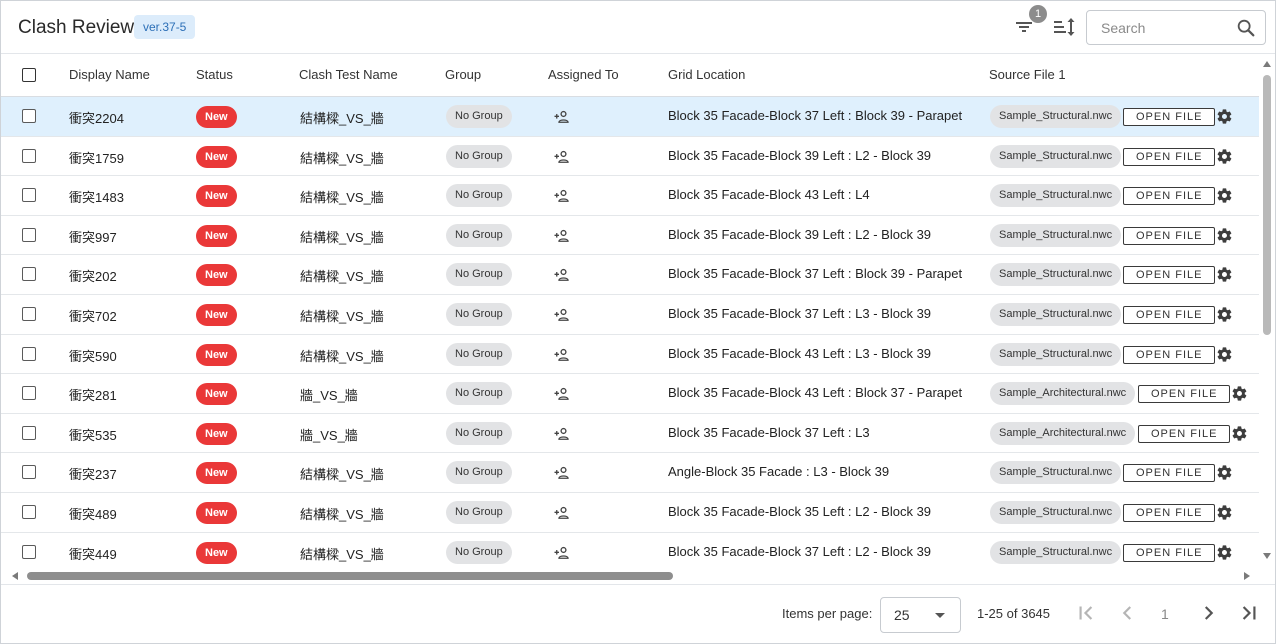  Describe the element at coordinates (706, 74) in the screenshot. I see `column-header-grid-location: Grid Location` at that location.